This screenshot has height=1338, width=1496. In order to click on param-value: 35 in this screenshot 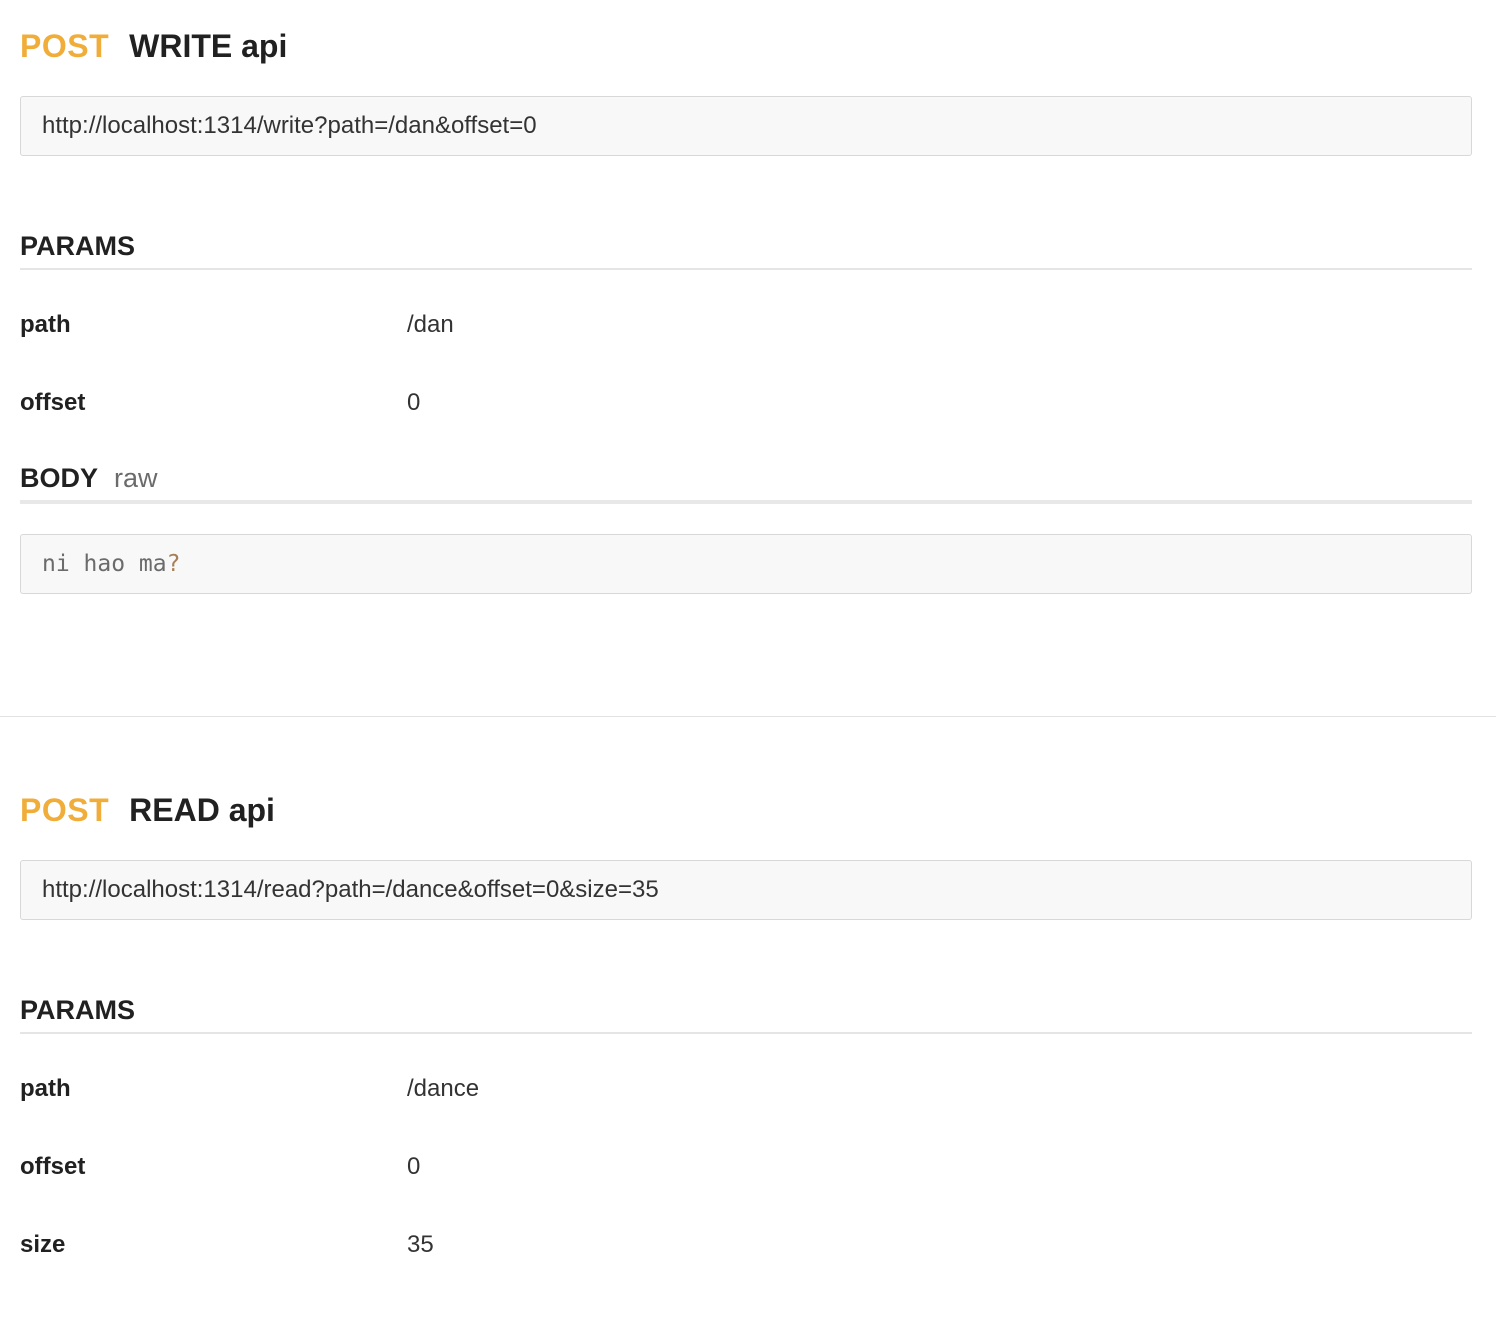, I will do `click(420, 1244)`.